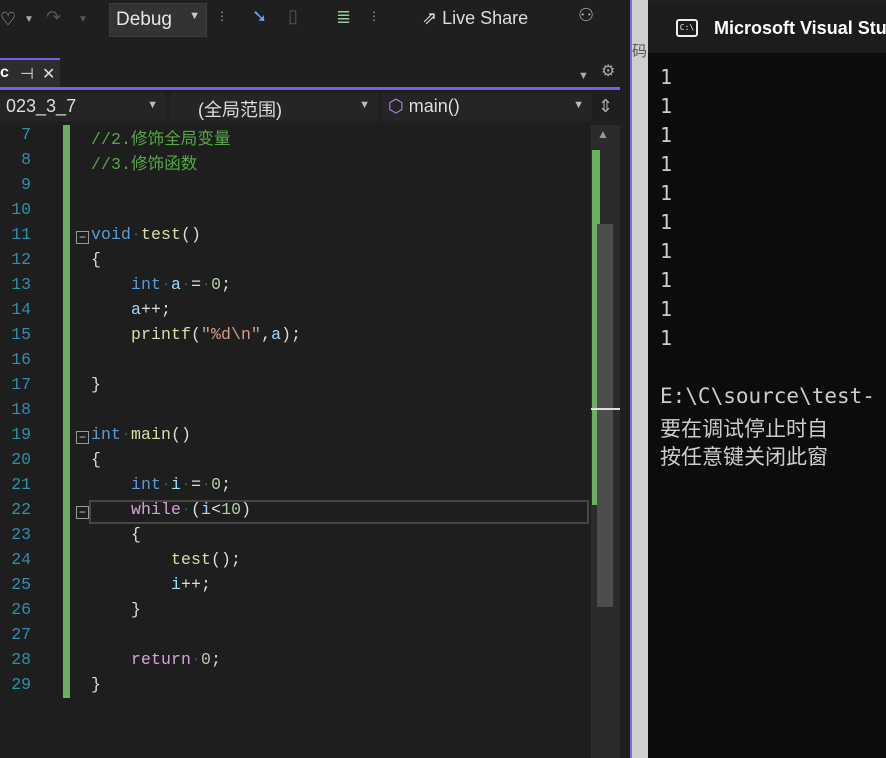 The image size is (886, 758). What do you see at coordinates (216, 284) in the screenshot?
I see `code-token: 0` at bounding box center [216, 284].